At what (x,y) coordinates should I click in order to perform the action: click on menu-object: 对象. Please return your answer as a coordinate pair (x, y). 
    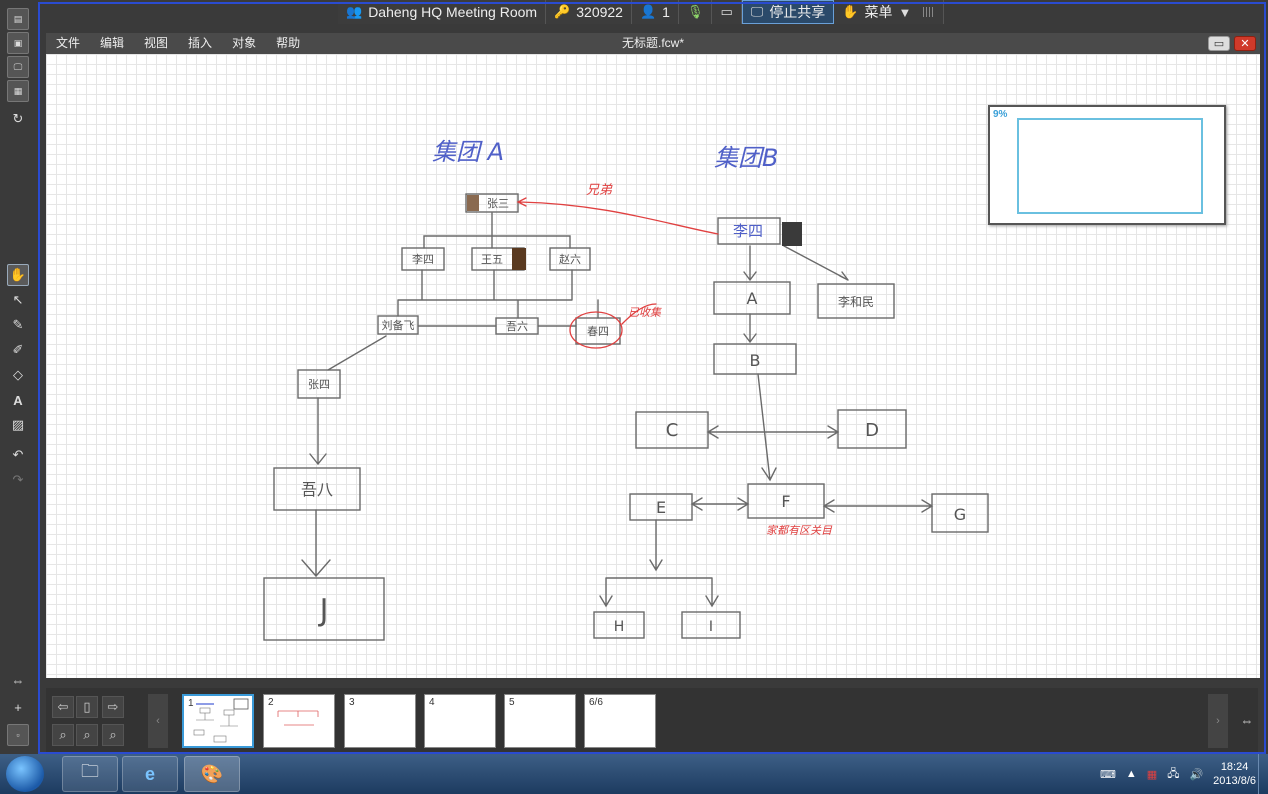
    Looking at the image, I should click on (244, 43).